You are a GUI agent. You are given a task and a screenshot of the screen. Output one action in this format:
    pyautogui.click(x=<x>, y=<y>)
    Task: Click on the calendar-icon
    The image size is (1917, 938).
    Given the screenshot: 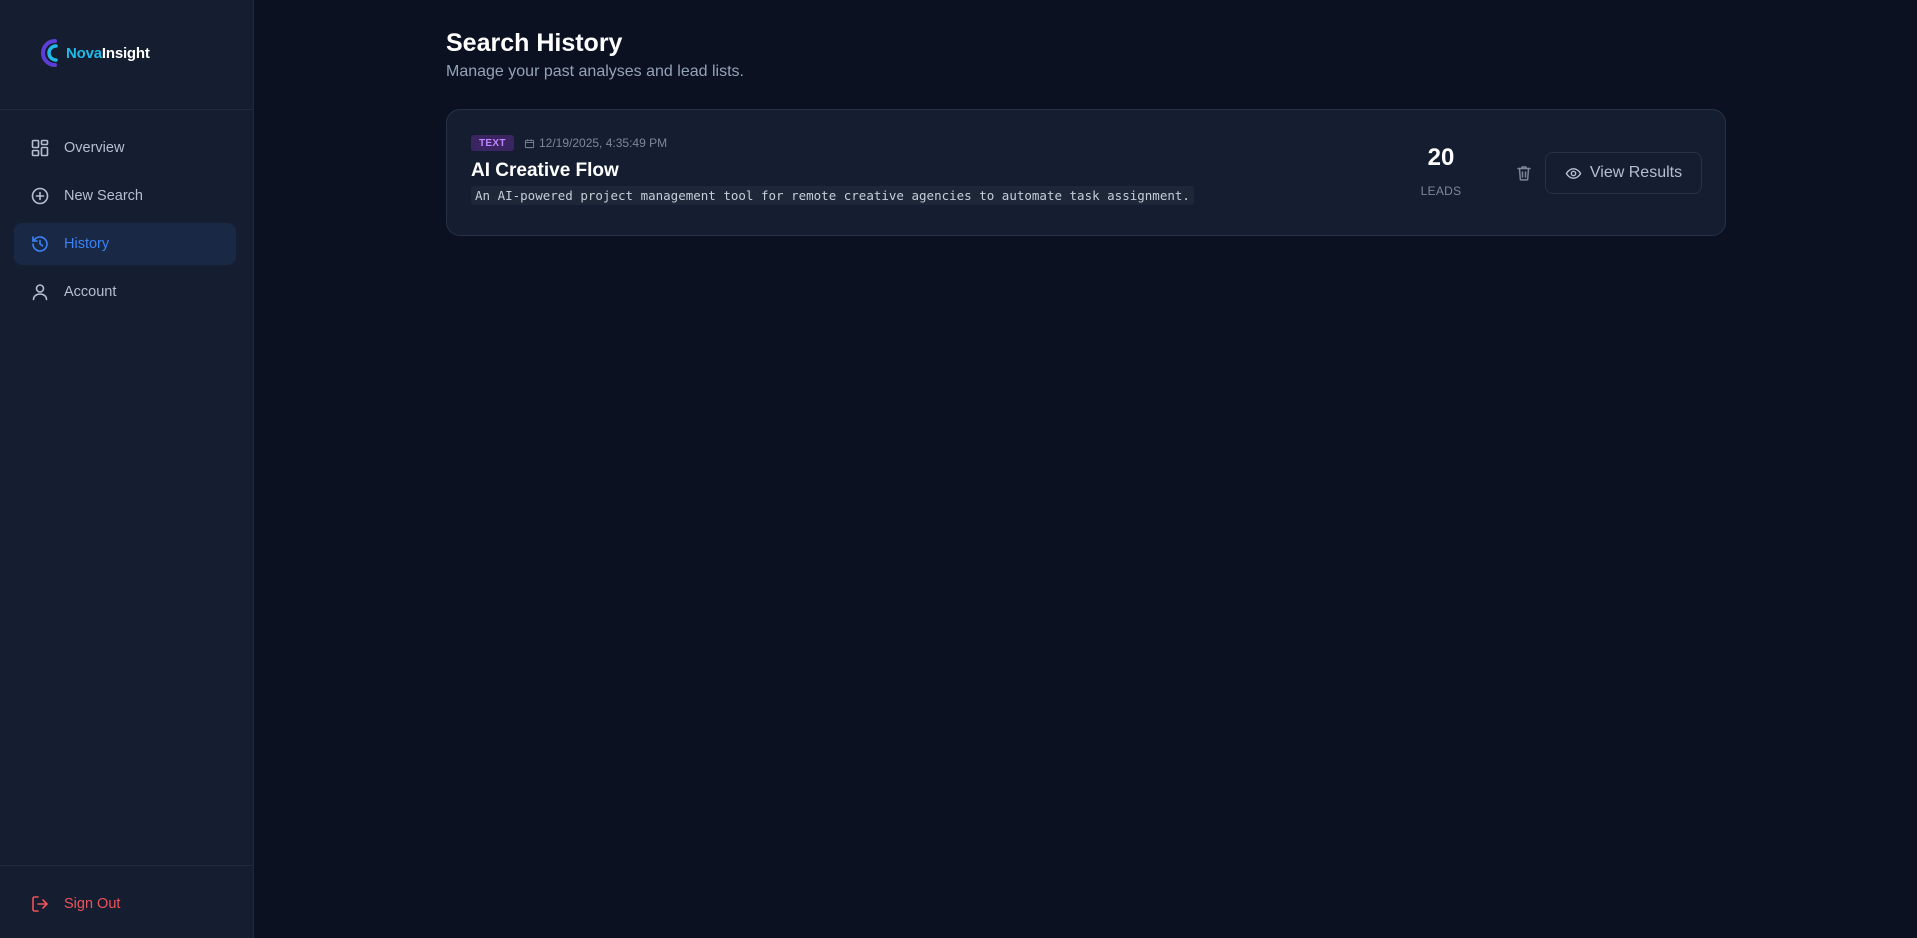 What is the action you would take?
    pyautogui.click(x=529, y=143)
    